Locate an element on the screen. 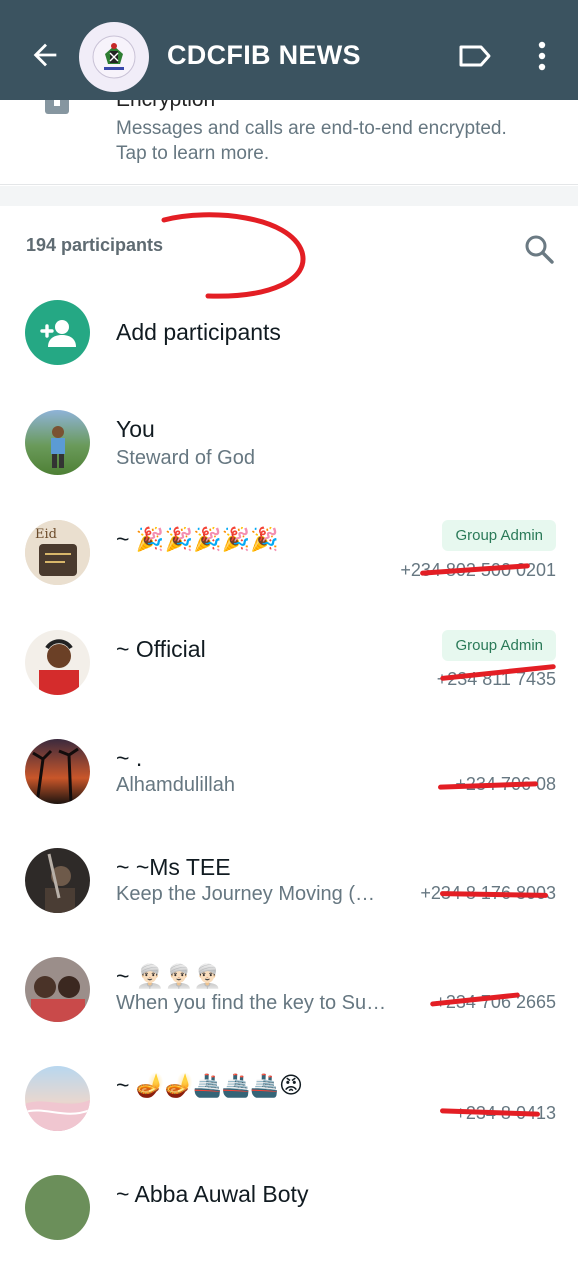 The image size is (578, 1285). group-title: CDCFIB NEWS is located at coordinates (264, 55).